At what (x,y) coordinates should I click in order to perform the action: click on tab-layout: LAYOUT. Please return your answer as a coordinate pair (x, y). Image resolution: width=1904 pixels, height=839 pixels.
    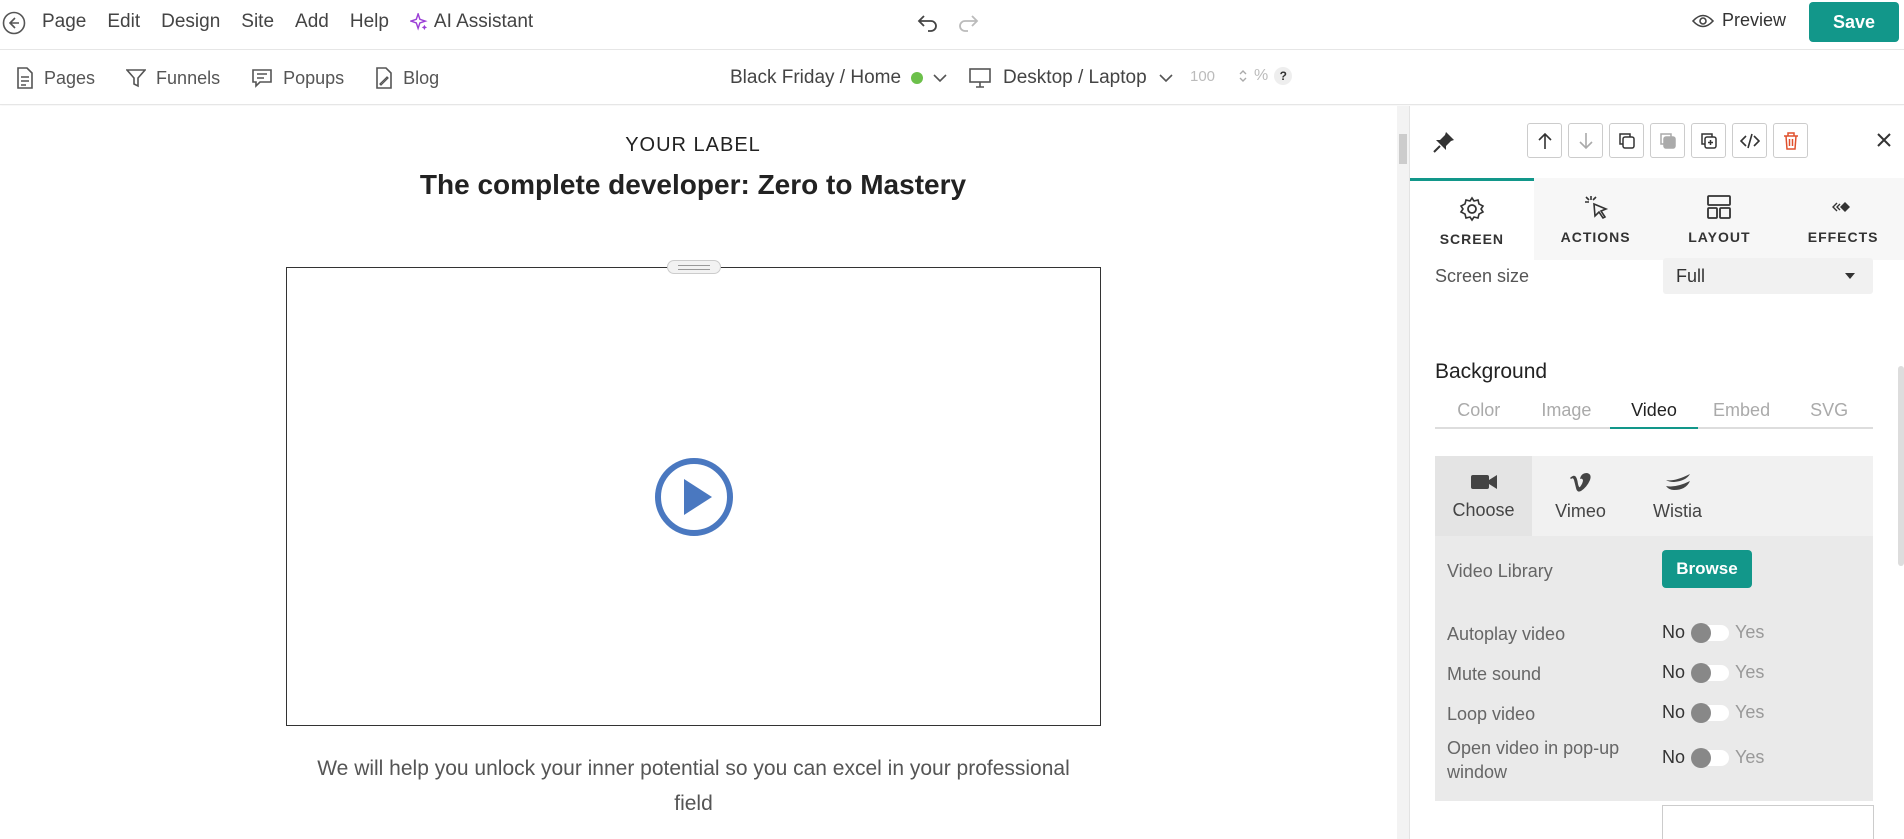
    Looking at the image, I should click on (1719, 219).